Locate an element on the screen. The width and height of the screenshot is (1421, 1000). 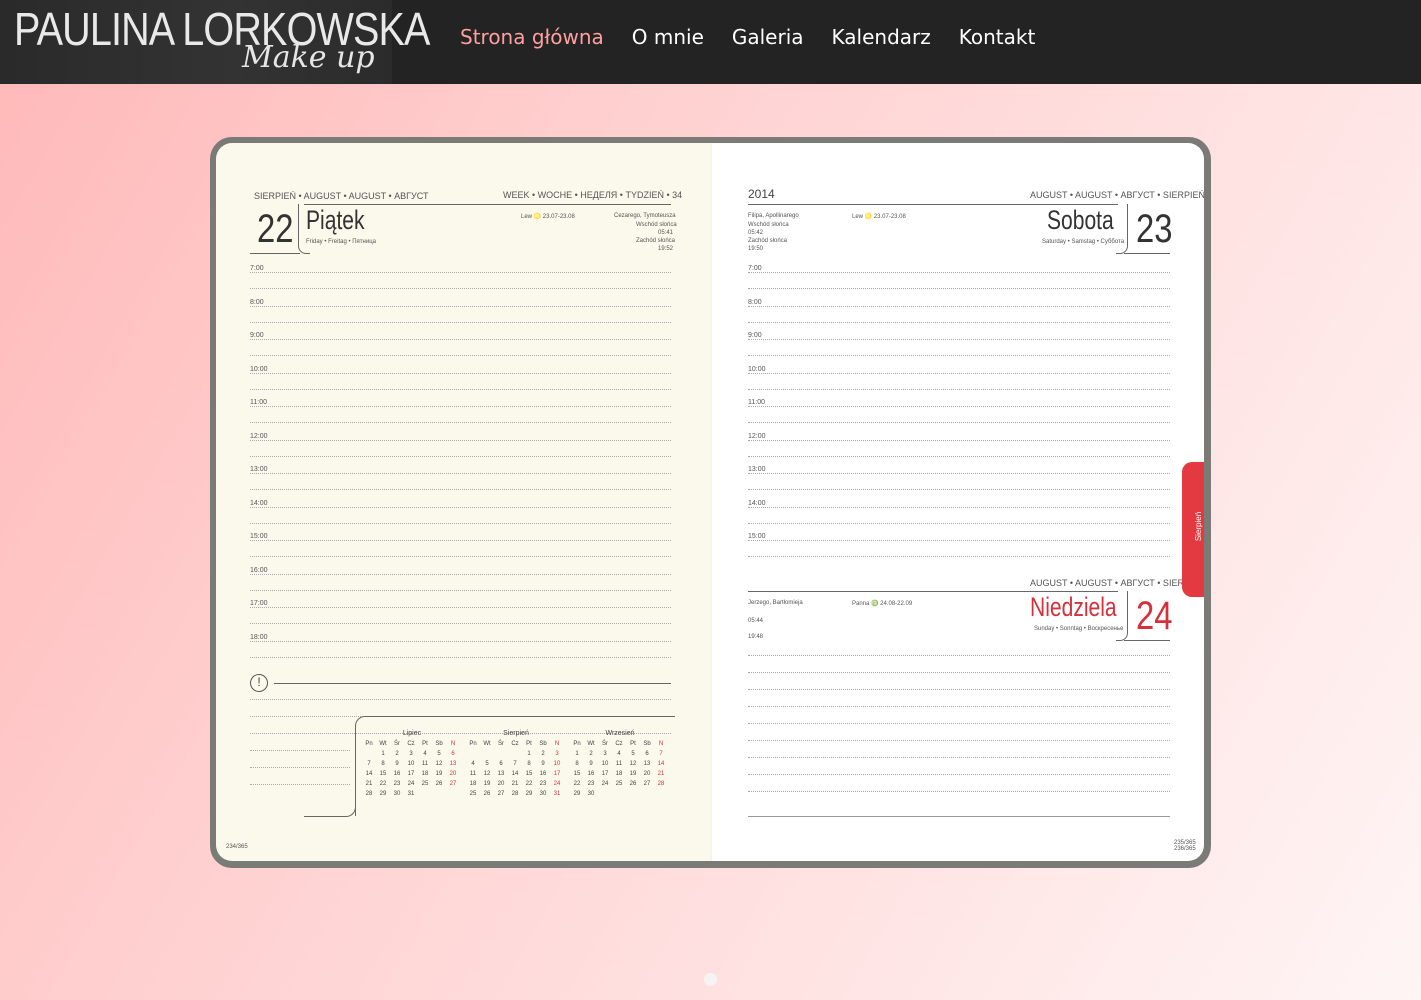
right-day-bracket is located at coordinates (1122, 229).